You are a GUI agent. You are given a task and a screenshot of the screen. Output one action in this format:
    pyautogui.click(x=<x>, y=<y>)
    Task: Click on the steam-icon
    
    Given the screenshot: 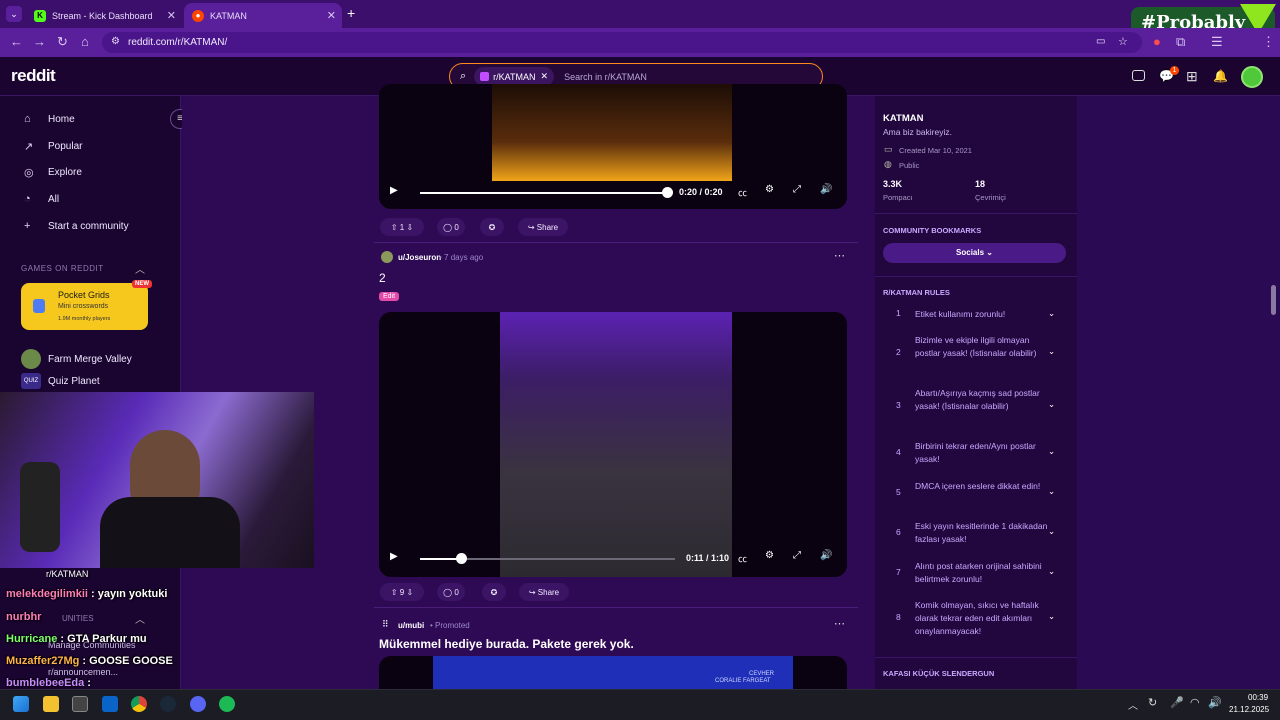 What is the action you would take?
    pyautogui.click(x=168, y=704)
    